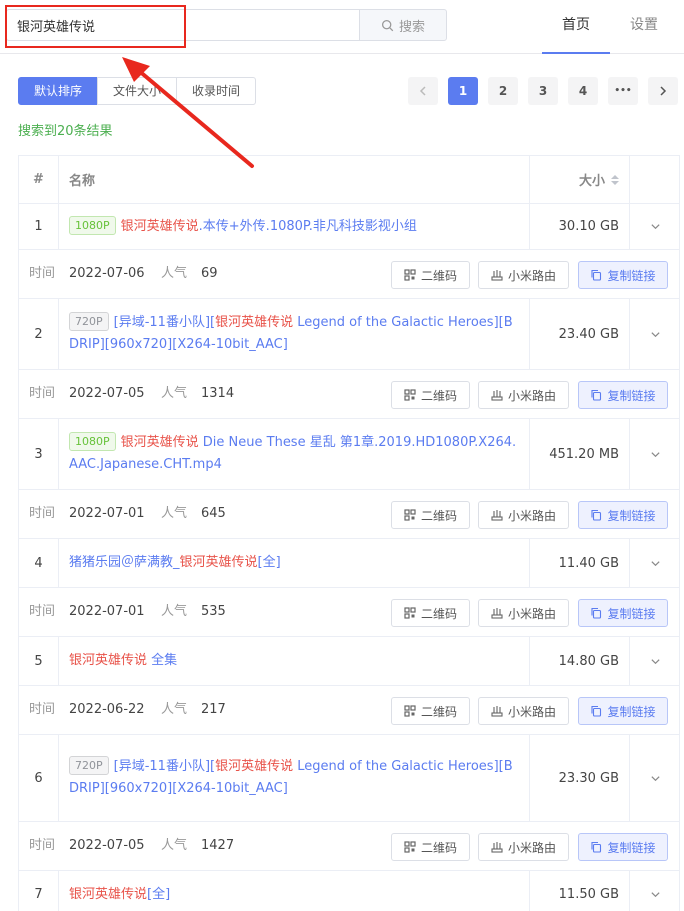  Describe the element at coordinates (349, 180) in the screenshot. I see `table-header: # 名称 大小` at that location.